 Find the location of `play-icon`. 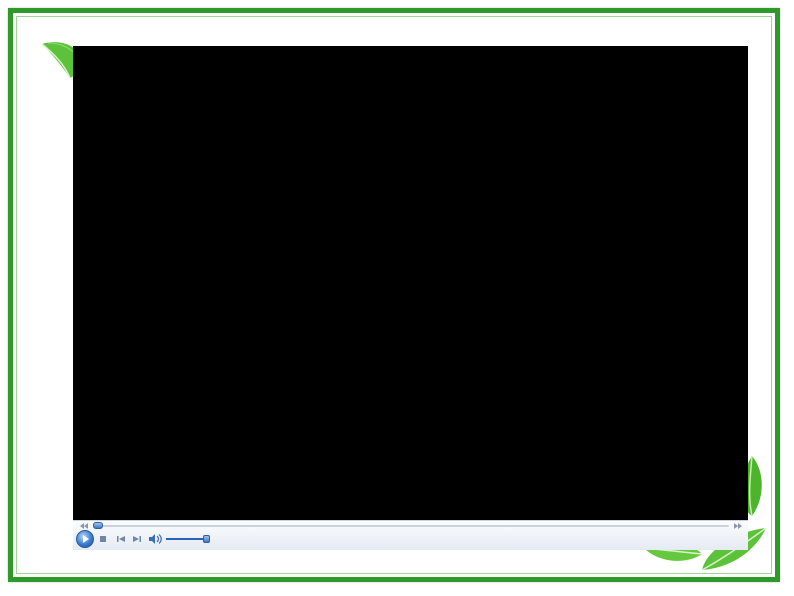

play-icon is located at coordinates (86, 539).